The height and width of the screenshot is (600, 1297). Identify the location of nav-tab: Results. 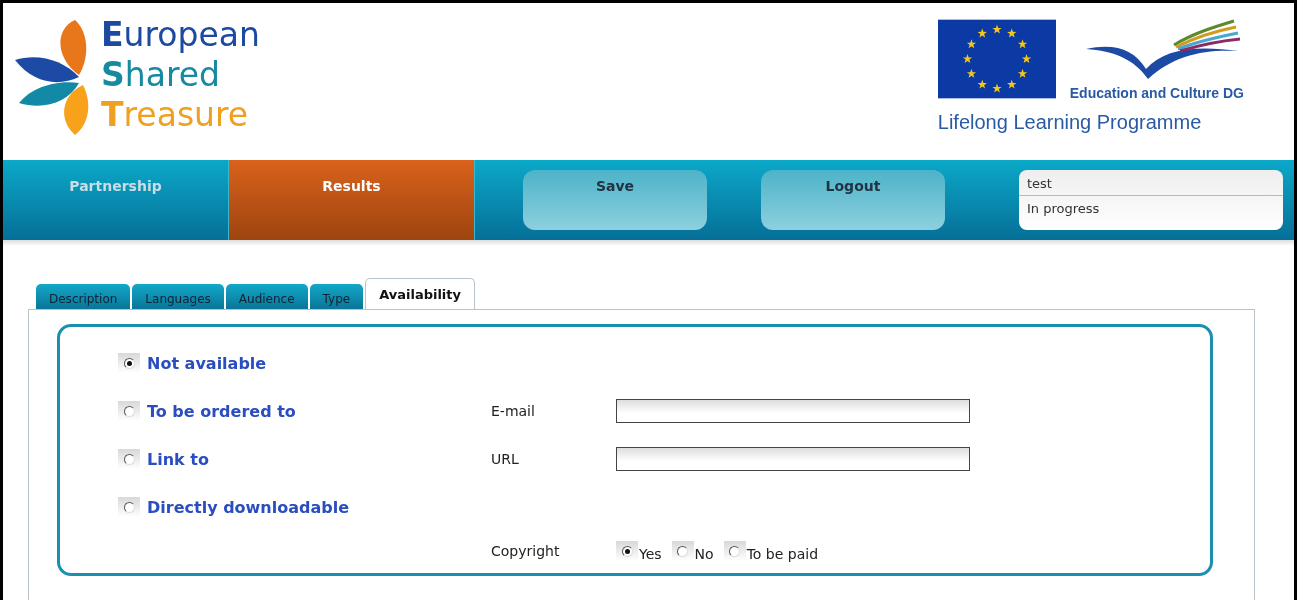
(352, 200).